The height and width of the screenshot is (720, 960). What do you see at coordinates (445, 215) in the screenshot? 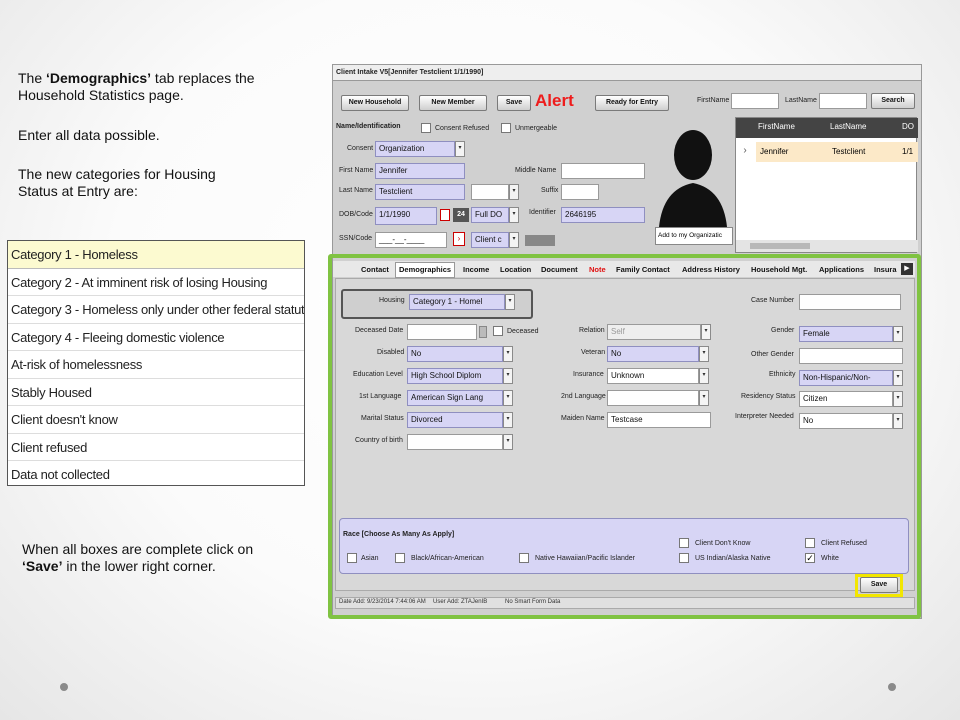
I see `calendar-icon` at bounding box center [445, 215].